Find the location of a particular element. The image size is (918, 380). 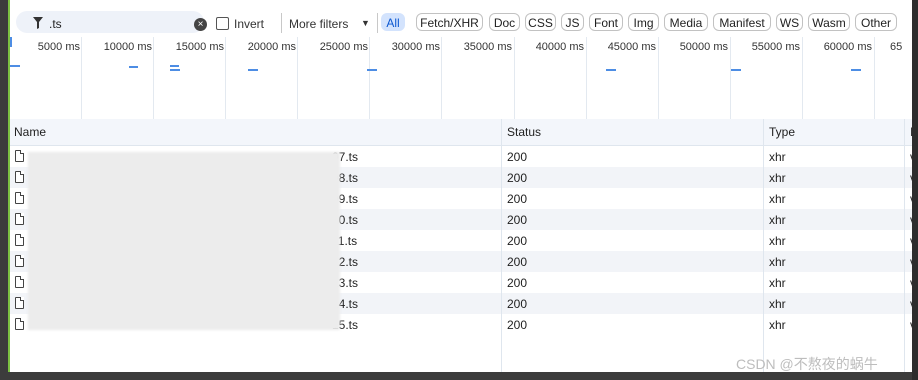

timeline-tick-label: 25000 ms is located at coordinates (343, 47).